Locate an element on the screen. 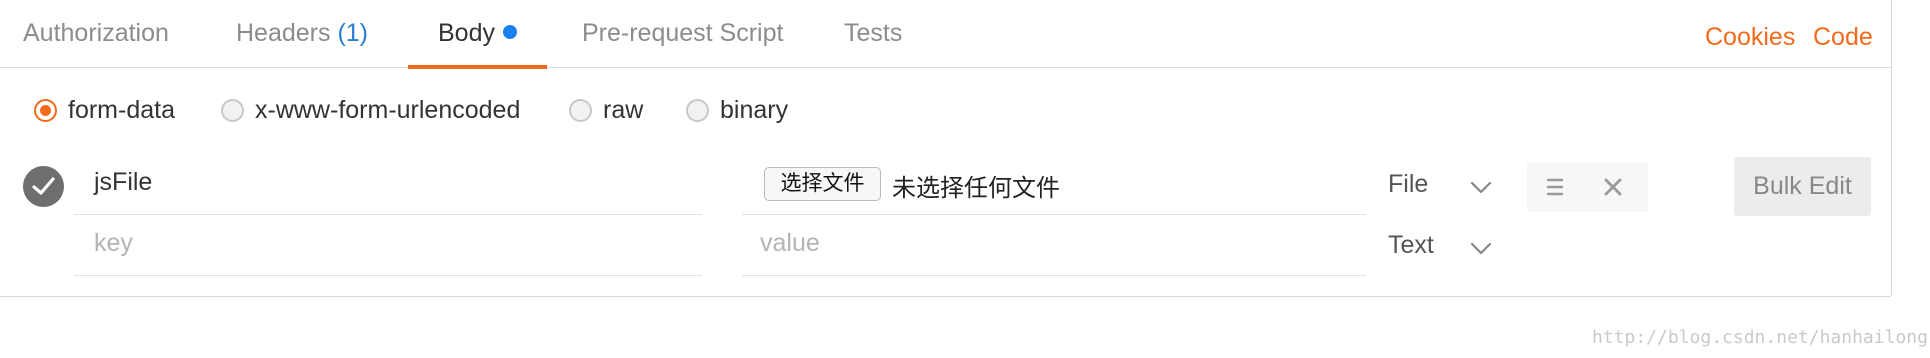 The width and height of the screenshot is (1930, 358). tab-authorization-label: Authorization is located at coordinates (96, 33).